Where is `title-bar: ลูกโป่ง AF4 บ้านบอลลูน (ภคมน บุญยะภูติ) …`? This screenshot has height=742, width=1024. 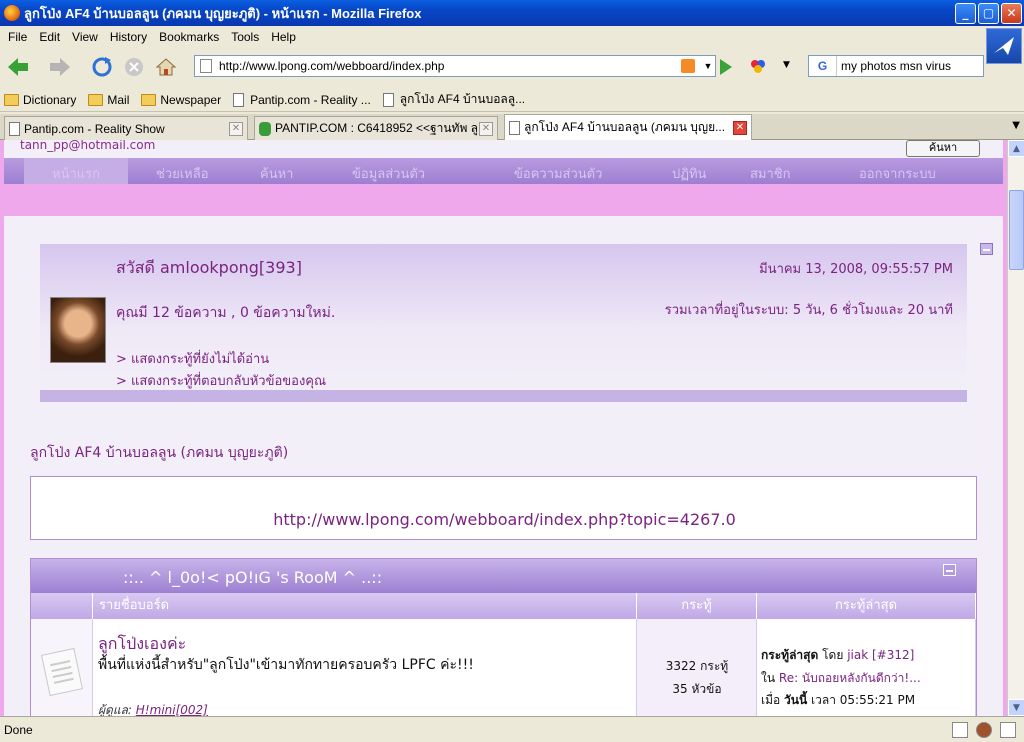
title-bar: ลูกโป่ง AF4 บ้านบอลลูน (ภคมน บุญยะภูติ) … is located at coordinates (512, 13).